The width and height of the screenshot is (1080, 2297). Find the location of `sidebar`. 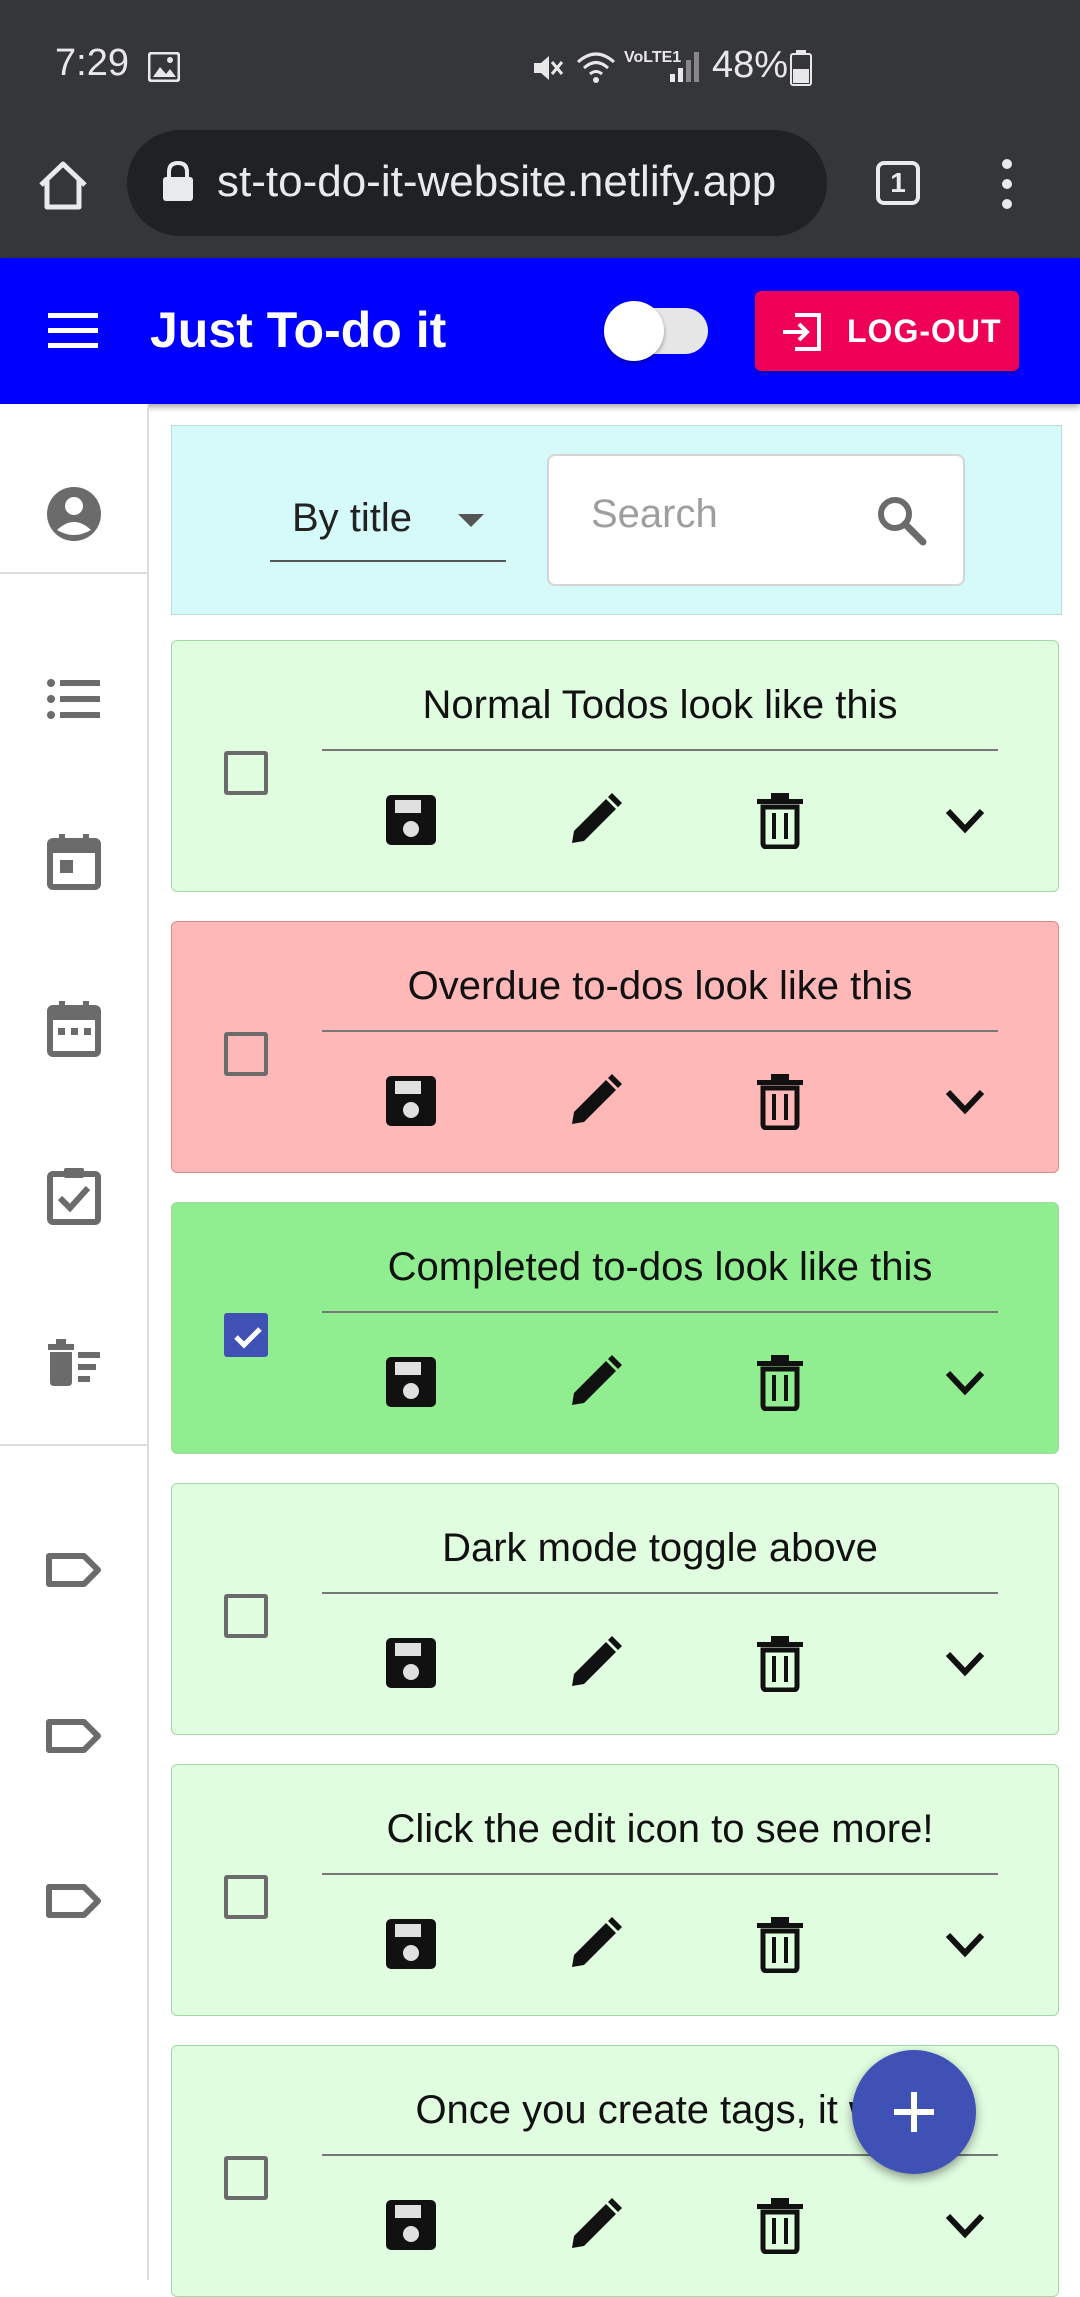

sidebar is located at coordinates (74, 1342).